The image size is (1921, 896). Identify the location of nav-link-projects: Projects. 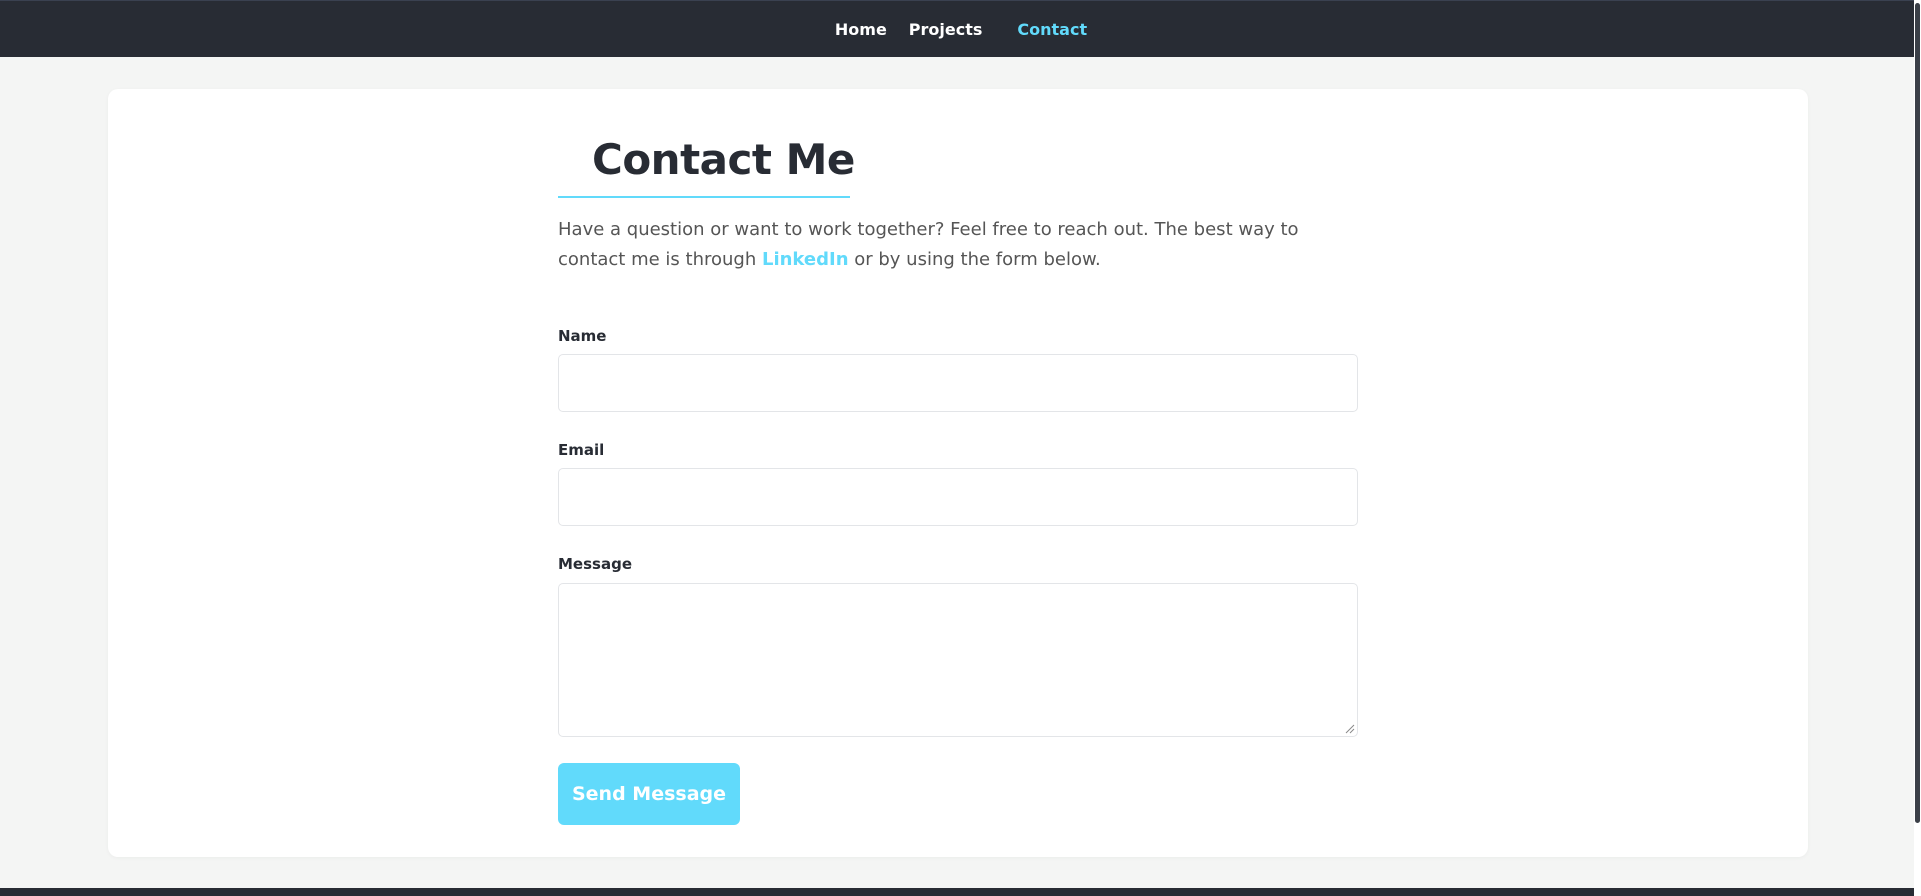
(946, 29).